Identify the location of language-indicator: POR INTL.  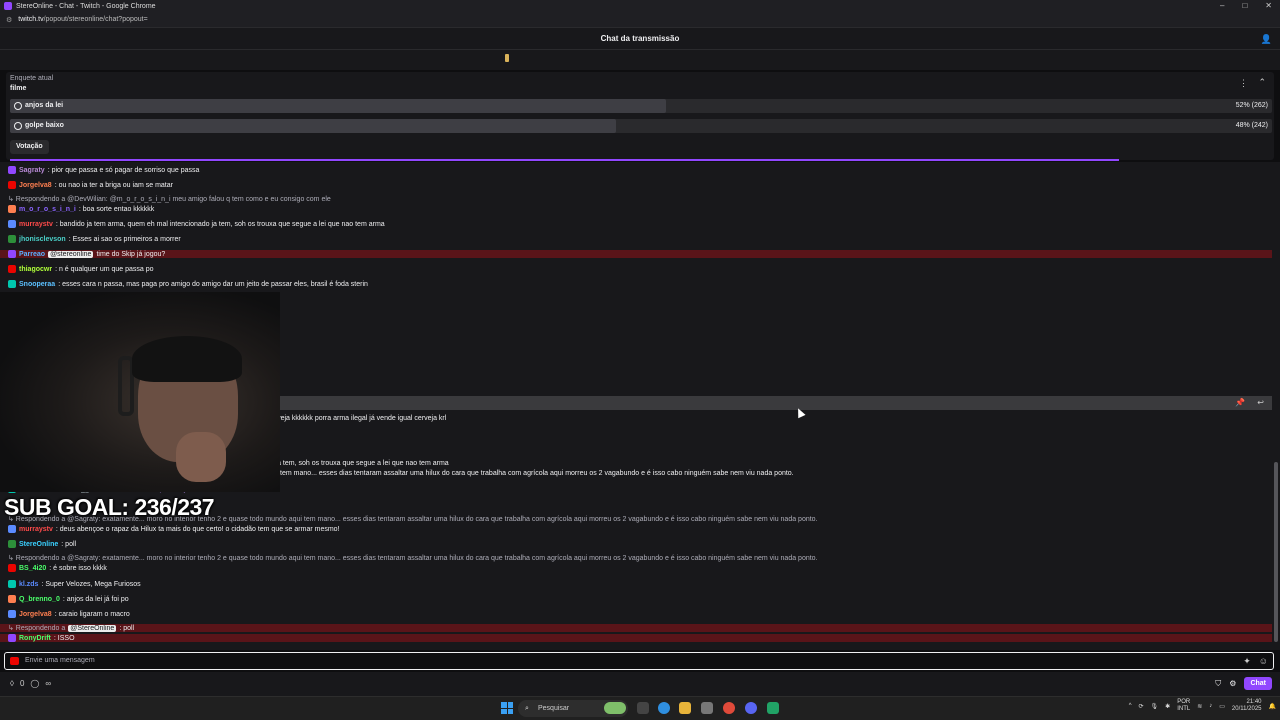
(1183, 706).